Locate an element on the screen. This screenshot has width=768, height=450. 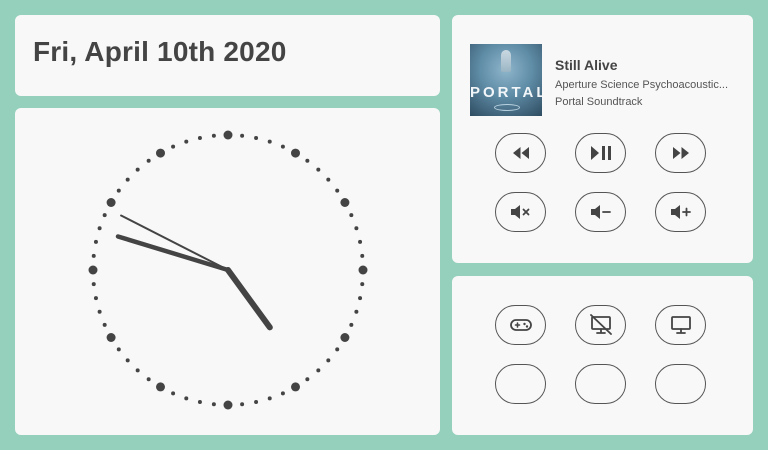
track-album: Portal Soundtrack is located at coordinates (599, 102).